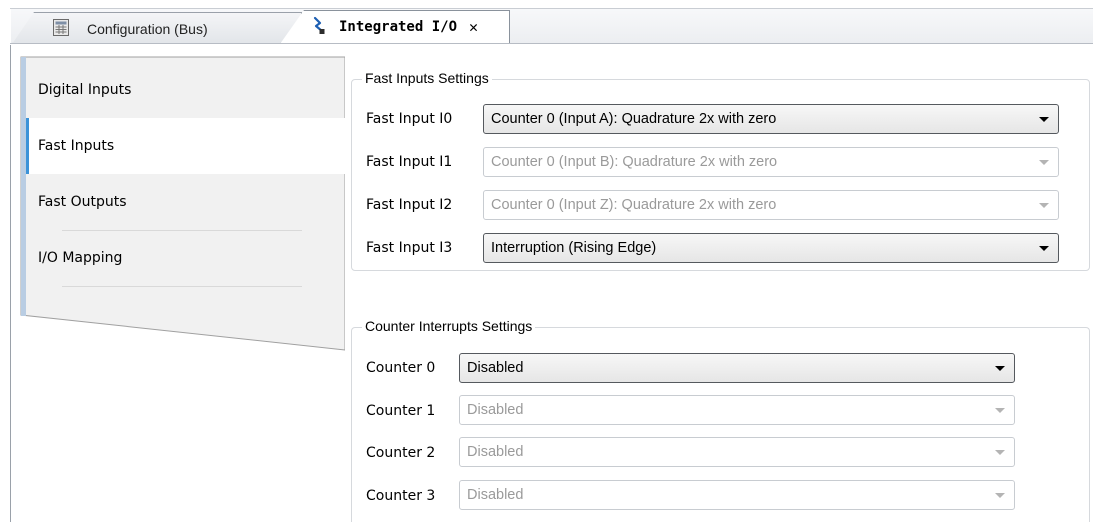 This screenshot has height=522, width=1093. I want to click on group-title: Fast Inputs Settings, so click(427, 78).